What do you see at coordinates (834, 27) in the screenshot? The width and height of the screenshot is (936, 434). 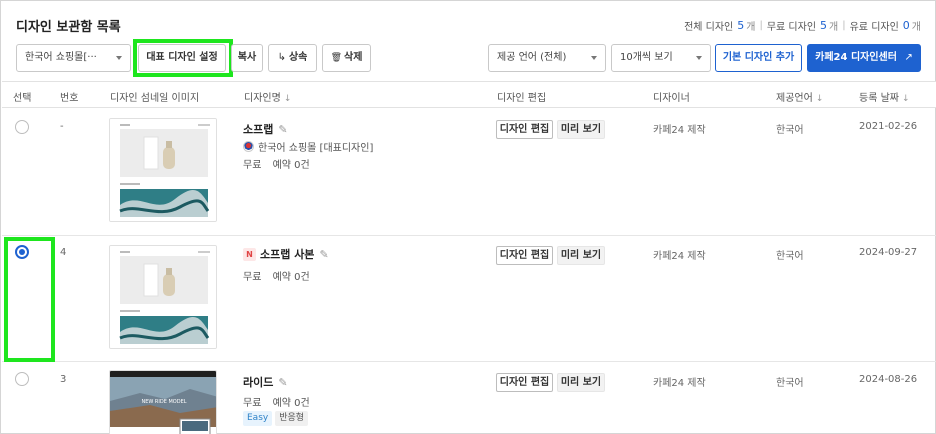 I see `count-free-unit: 개` at bounding box center [834, 27].